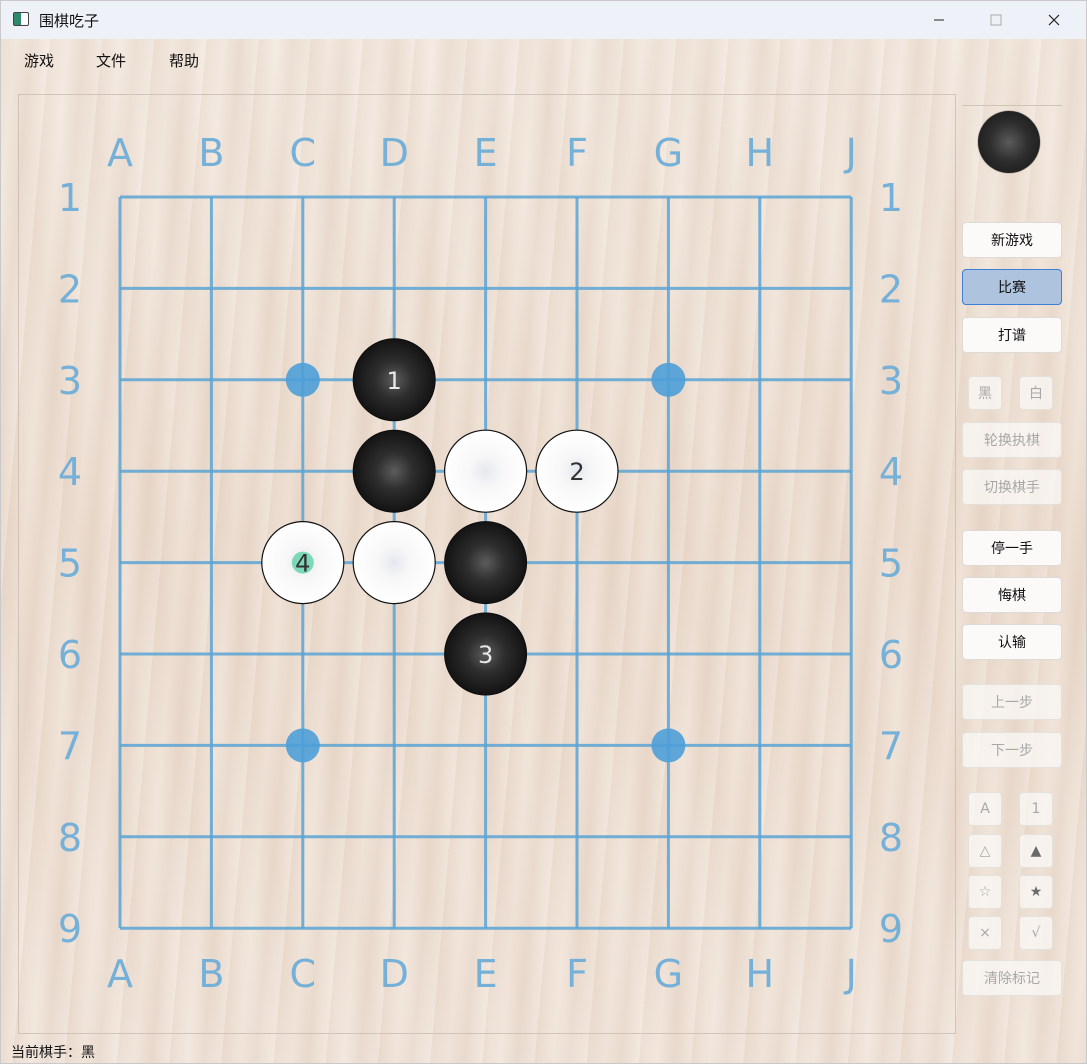  I want to click on row-label-right: 7, so click(891, 746).